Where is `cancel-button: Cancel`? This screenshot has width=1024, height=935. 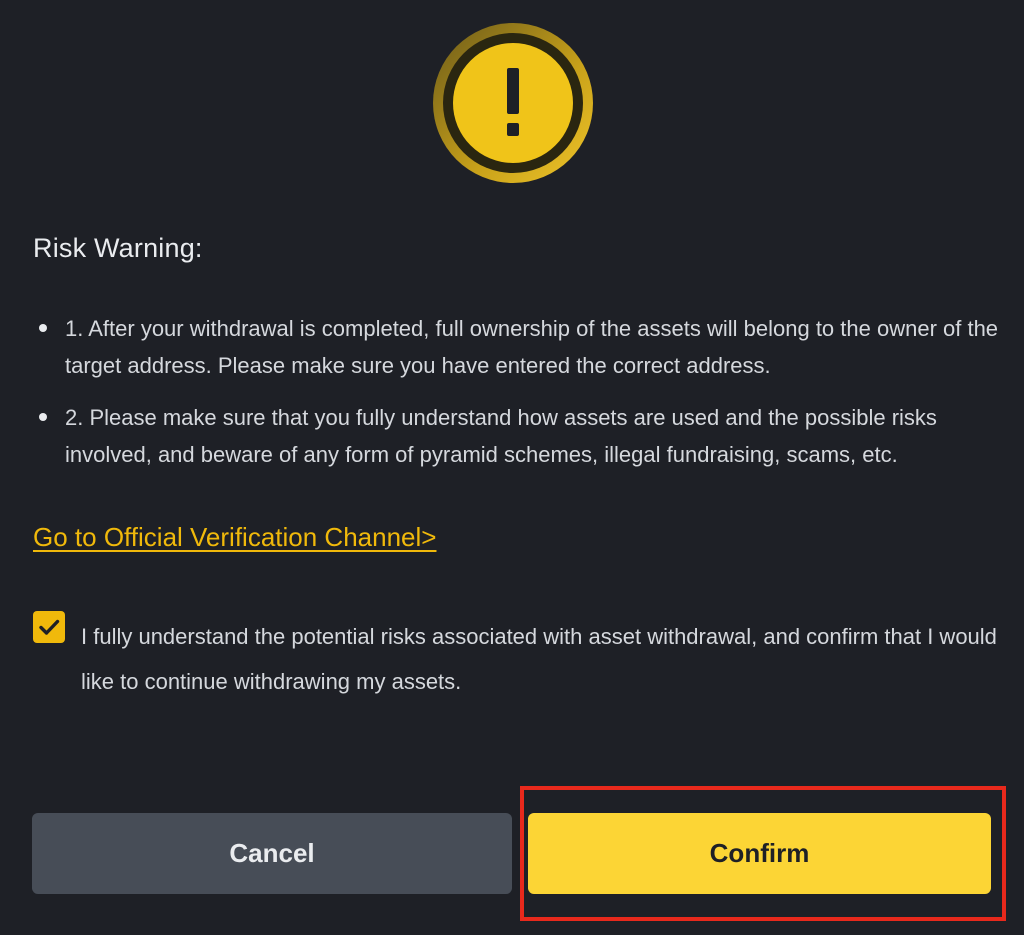
cancel-button: Cancel is located at coordinates (272, 853).